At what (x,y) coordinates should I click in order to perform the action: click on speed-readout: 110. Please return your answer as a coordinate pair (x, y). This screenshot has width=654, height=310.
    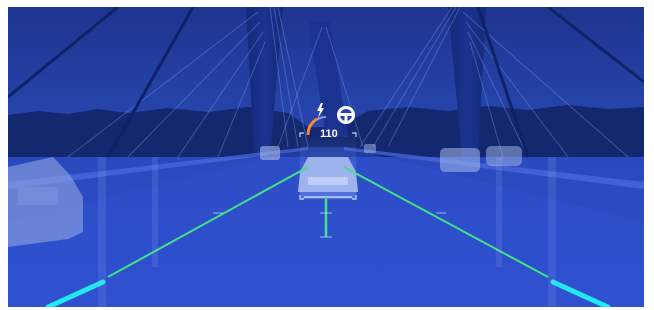
    Looking at the image, I should click on (329, 134).